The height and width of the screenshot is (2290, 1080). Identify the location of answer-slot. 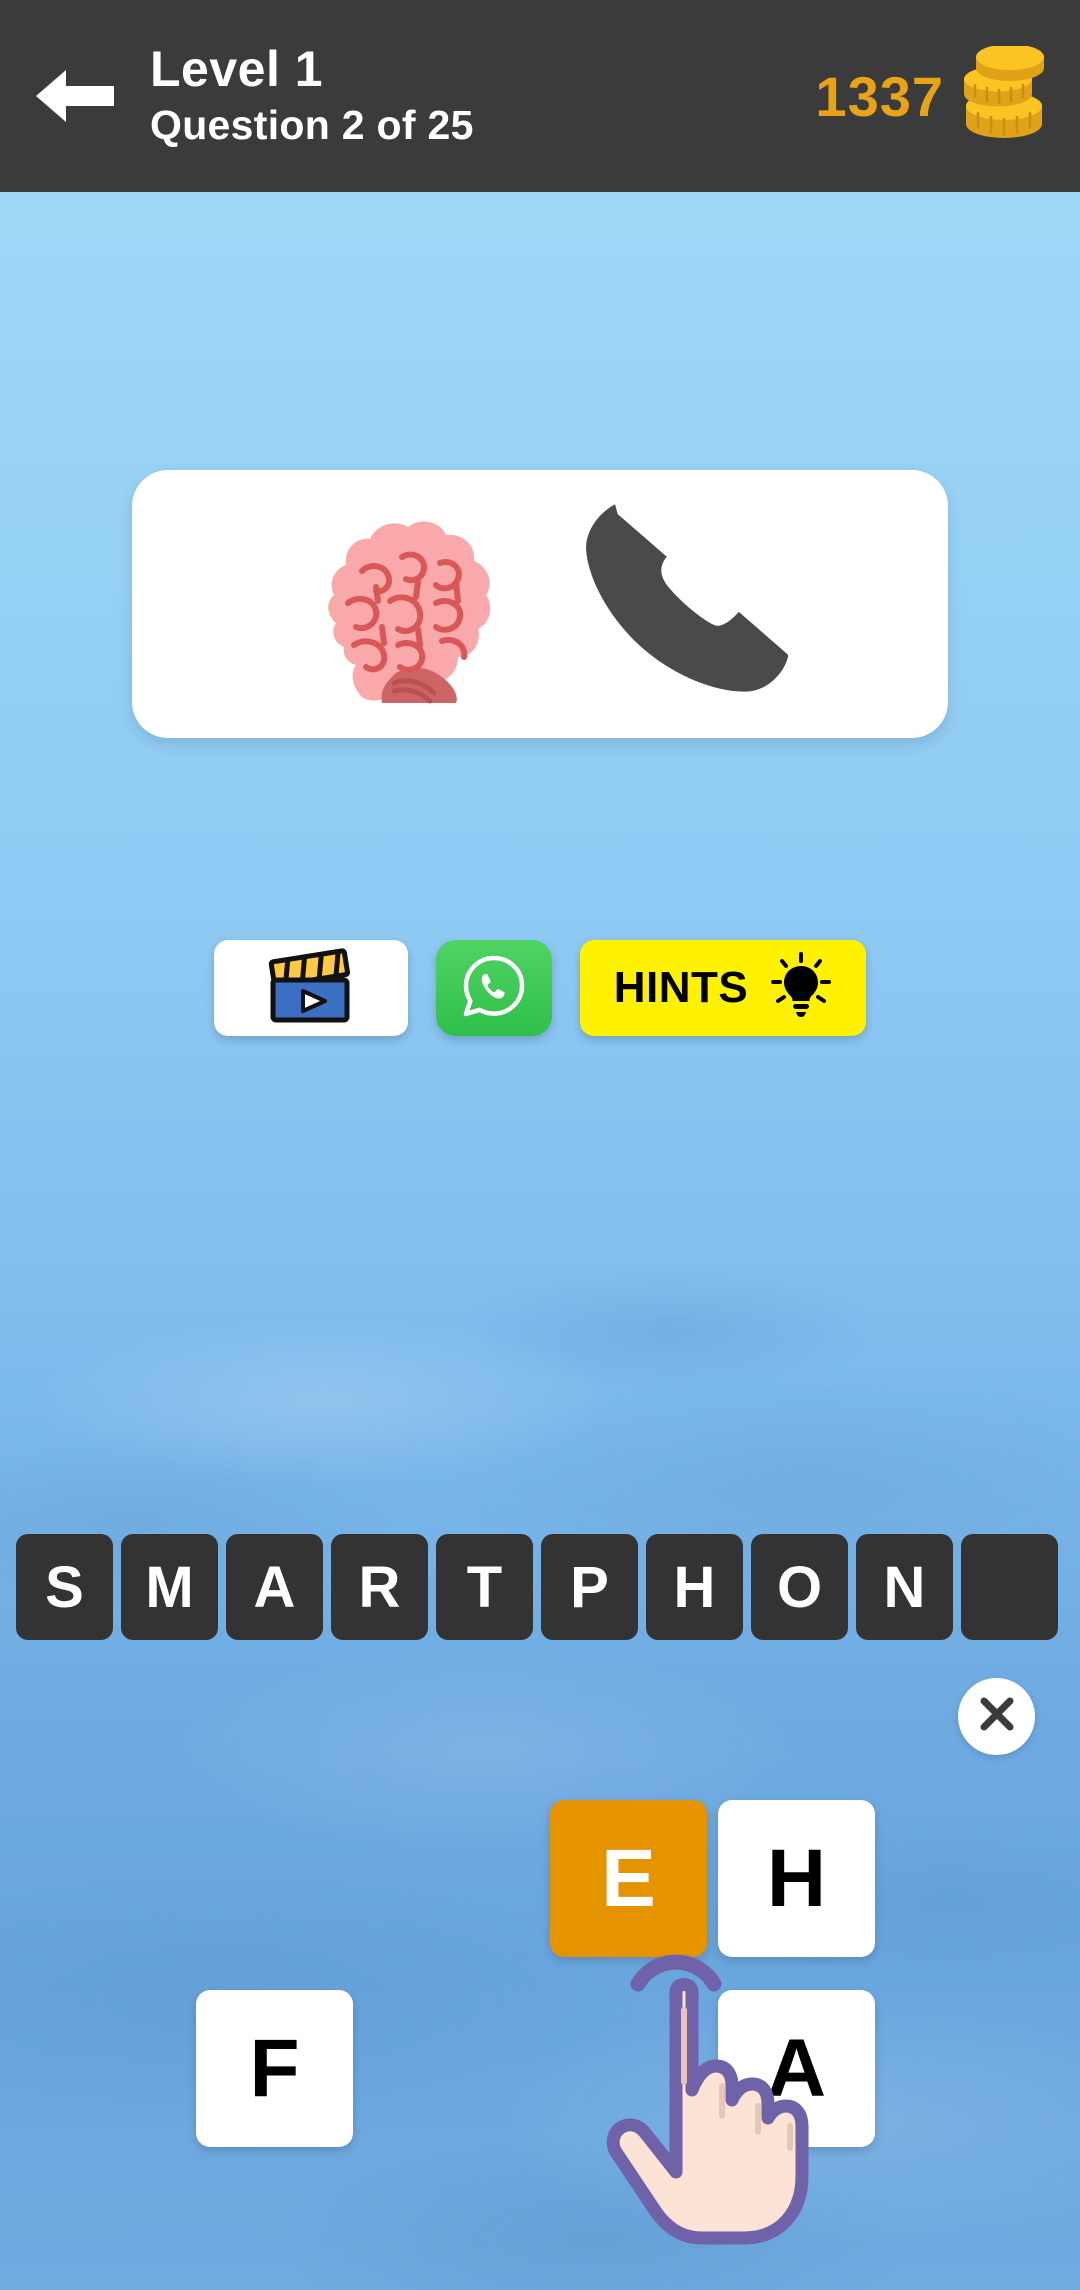
(1009, 1587).